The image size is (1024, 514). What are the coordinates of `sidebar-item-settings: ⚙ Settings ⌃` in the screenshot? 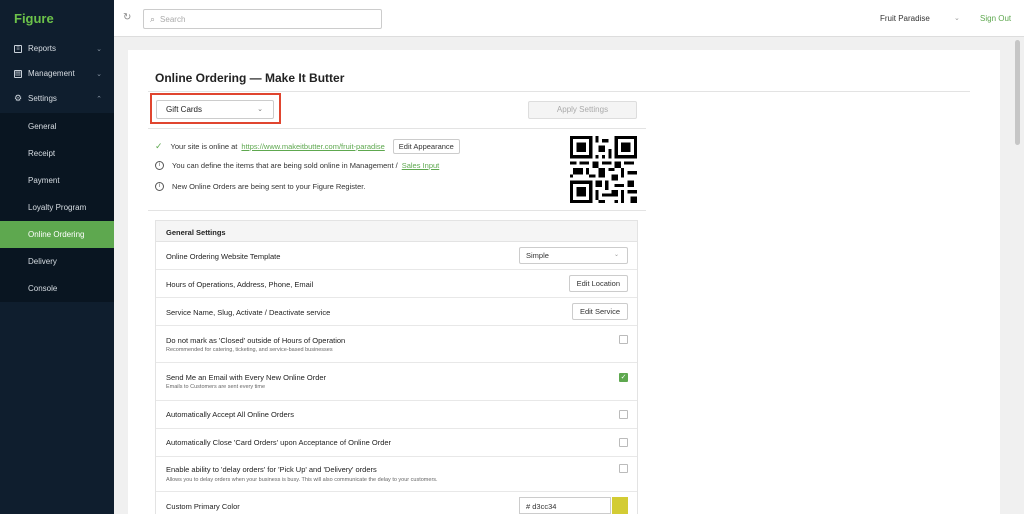 It's located at (57, 98).